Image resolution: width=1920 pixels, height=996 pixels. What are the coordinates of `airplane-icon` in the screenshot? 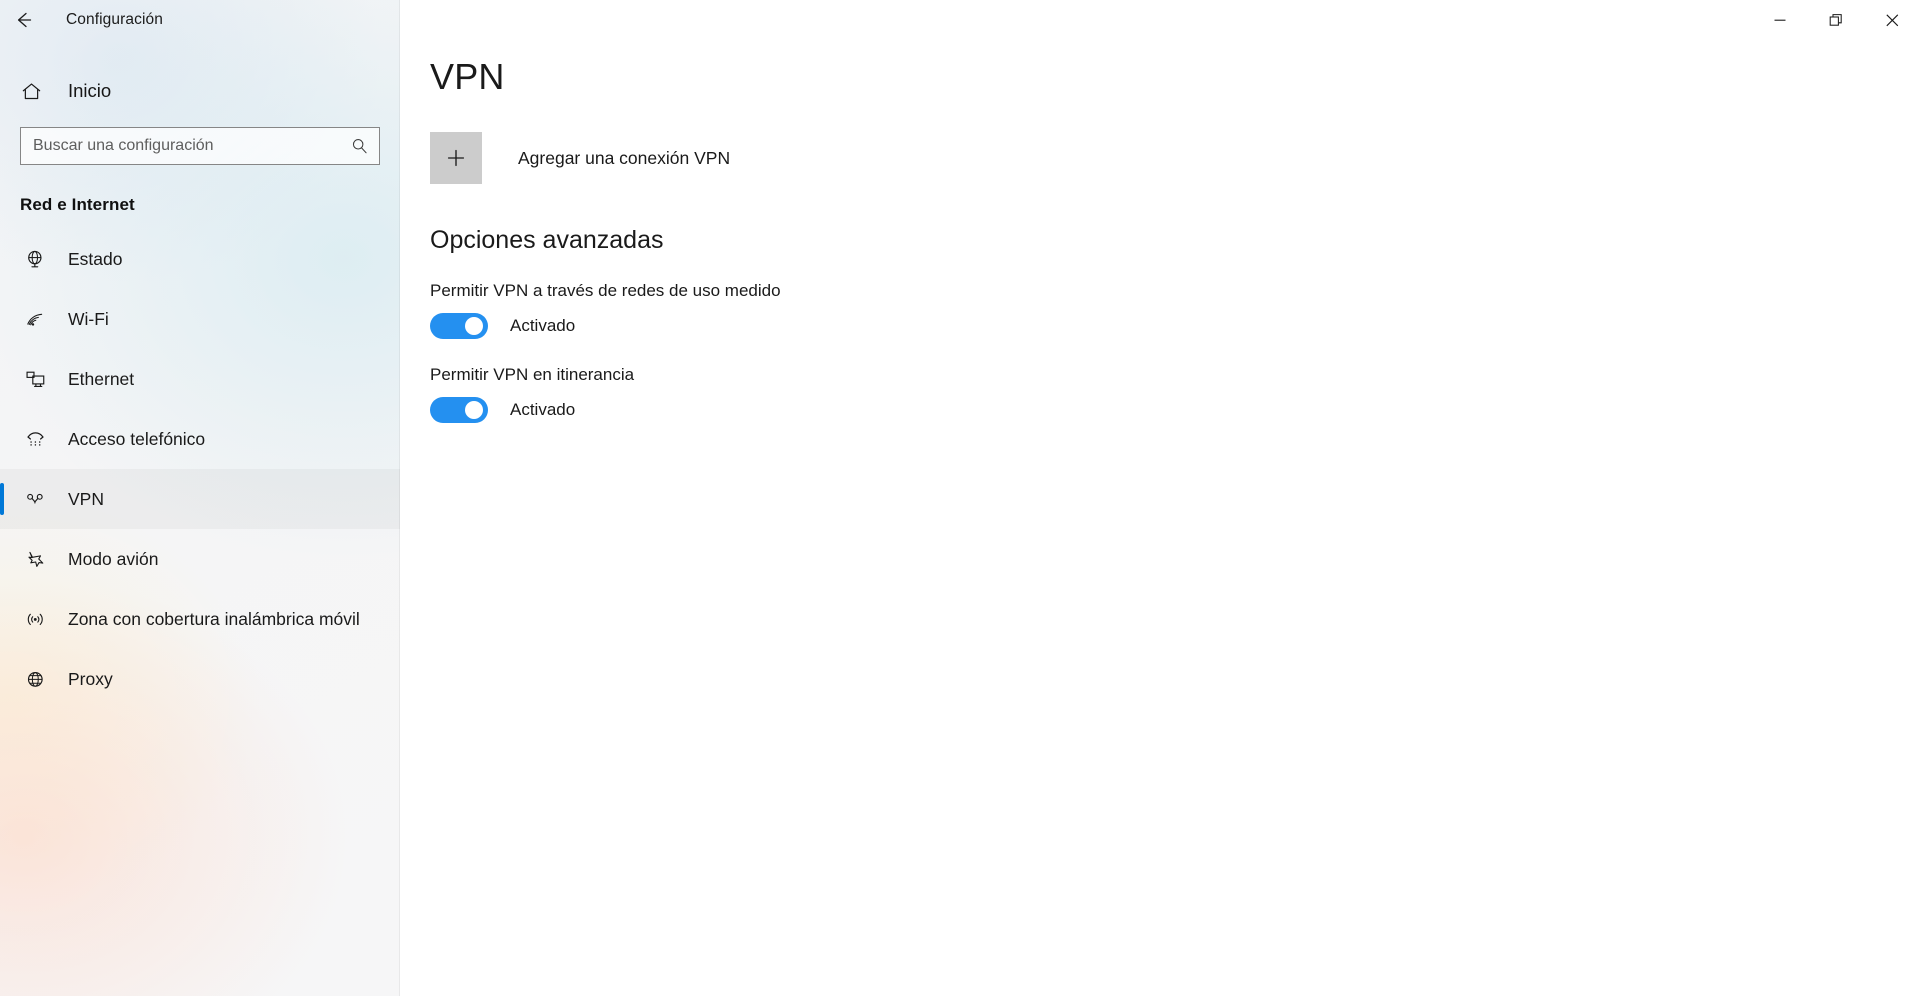 It's located at (35, 559).